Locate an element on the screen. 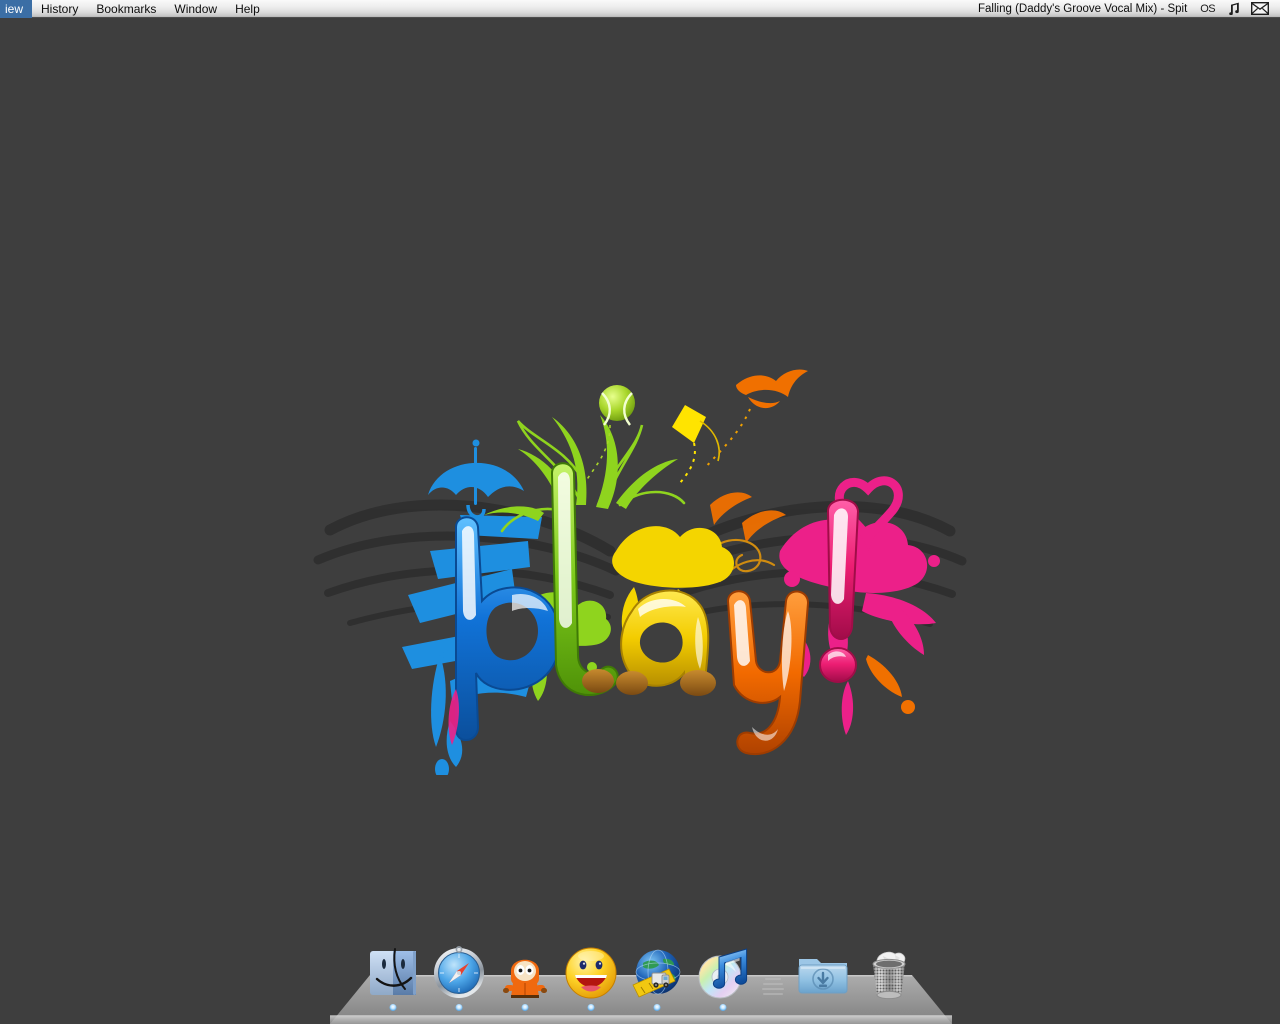 The width and height of the screenshot is (1280, 1024). mail-envelope-icon is located at coordinates (1260, 9).